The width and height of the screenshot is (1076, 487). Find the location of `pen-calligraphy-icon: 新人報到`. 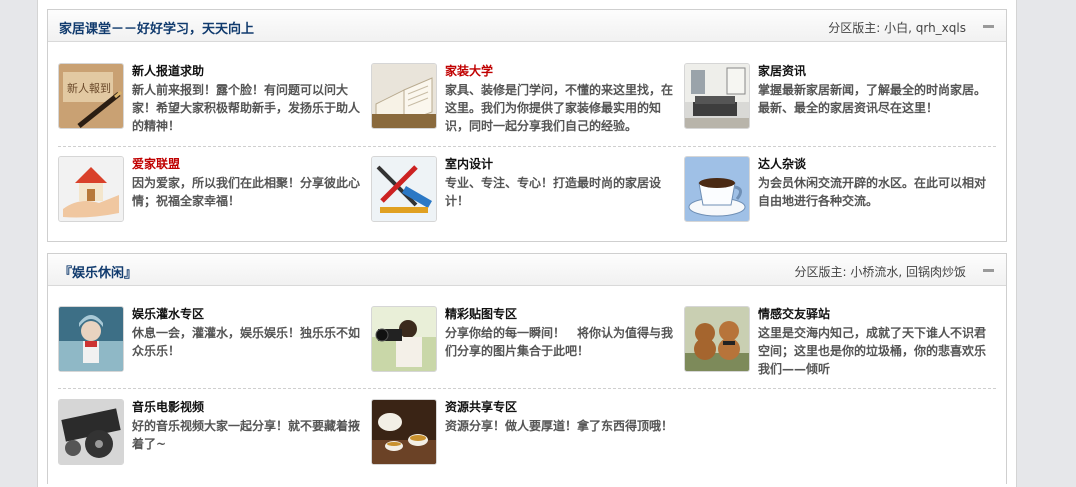

pen-calligraphy-icon: 新人報到 is located at coordinates (91, 96).